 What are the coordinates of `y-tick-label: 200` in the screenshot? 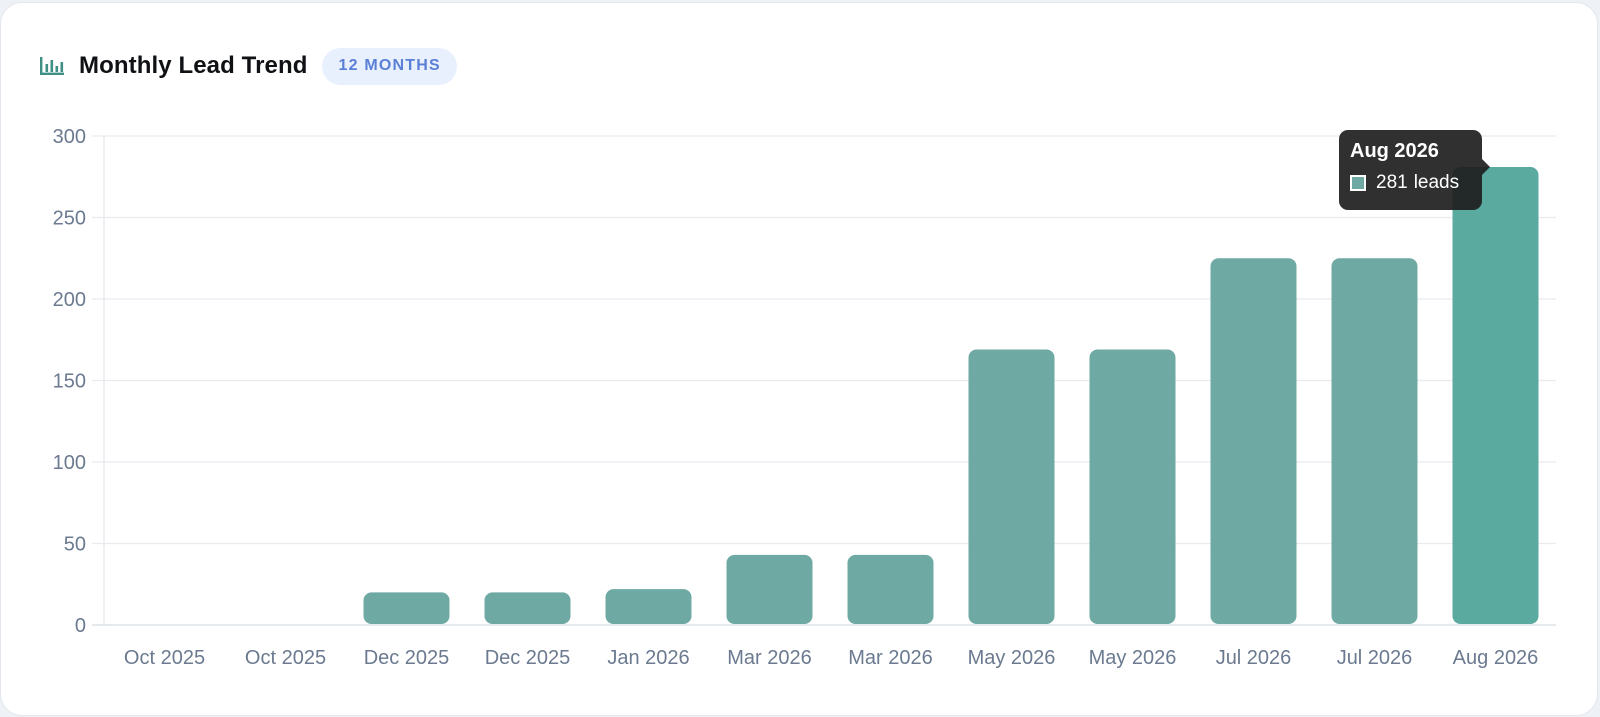 It's located at (69, 300).